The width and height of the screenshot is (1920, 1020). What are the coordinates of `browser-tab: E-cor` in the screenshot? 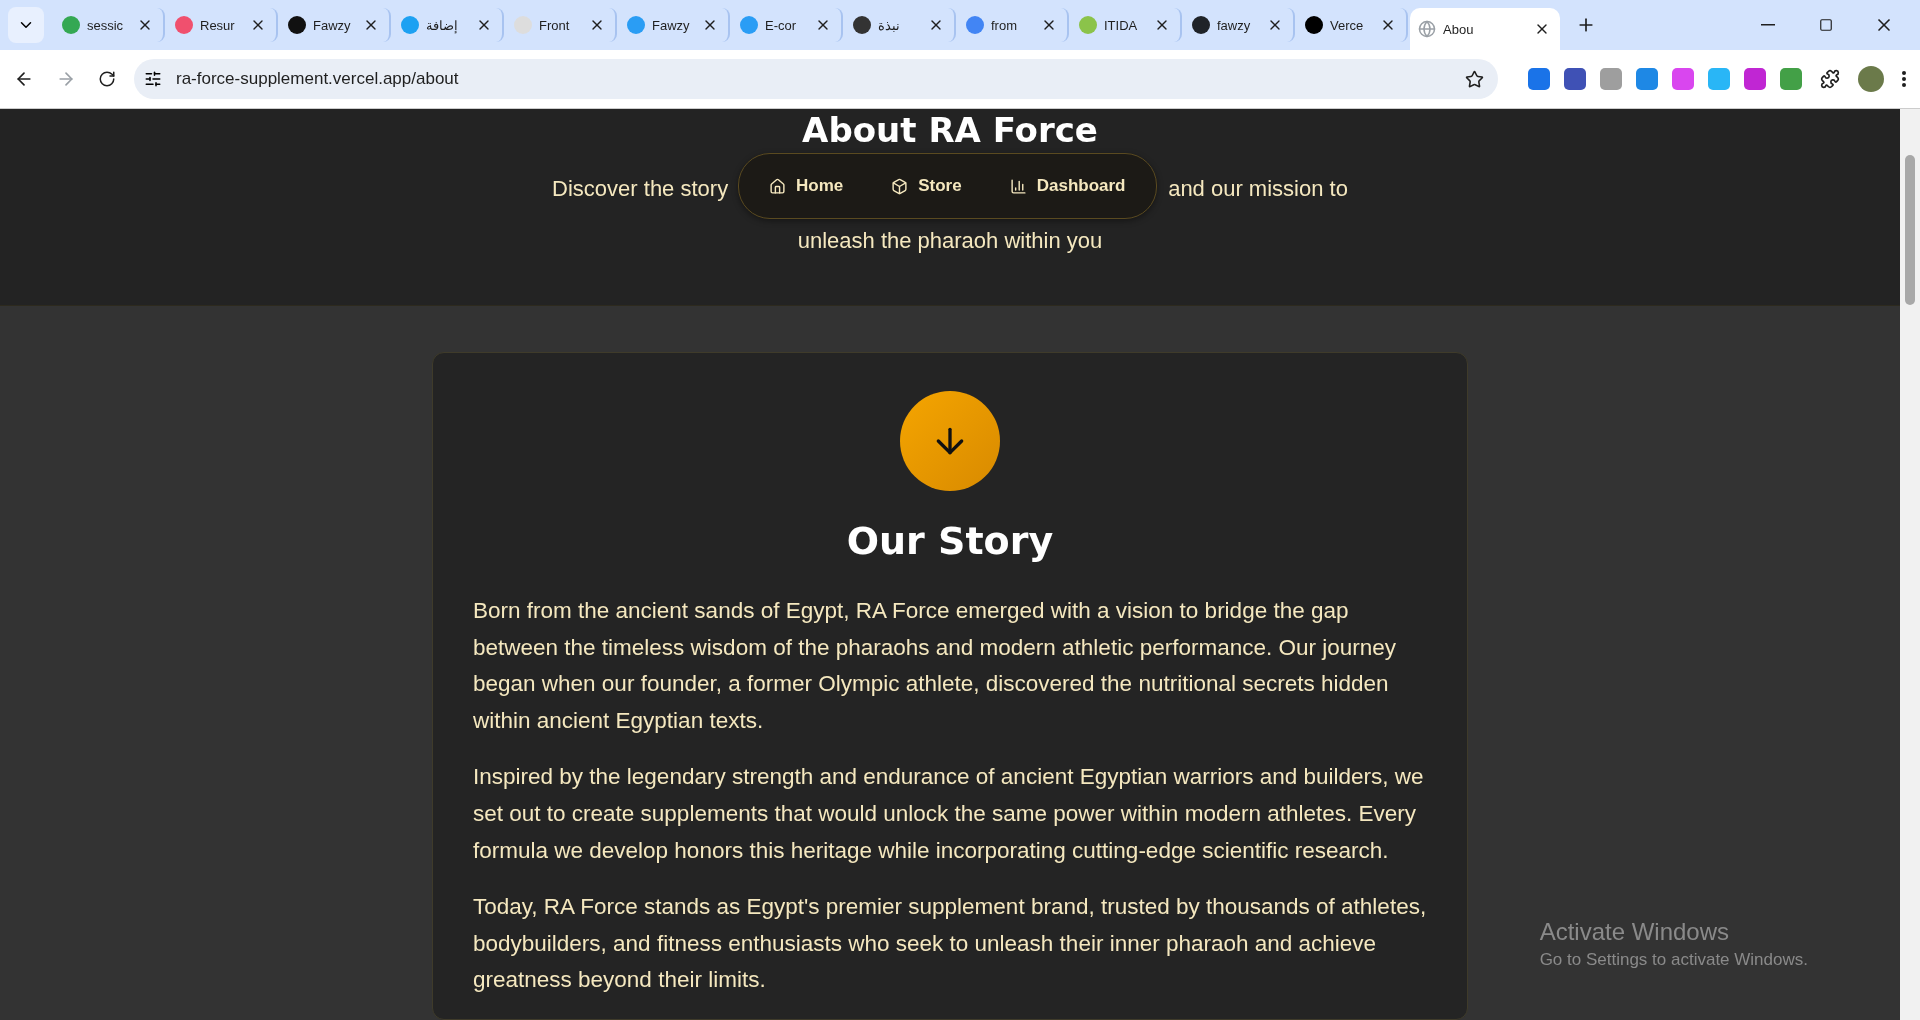 It's located at (787, 25).